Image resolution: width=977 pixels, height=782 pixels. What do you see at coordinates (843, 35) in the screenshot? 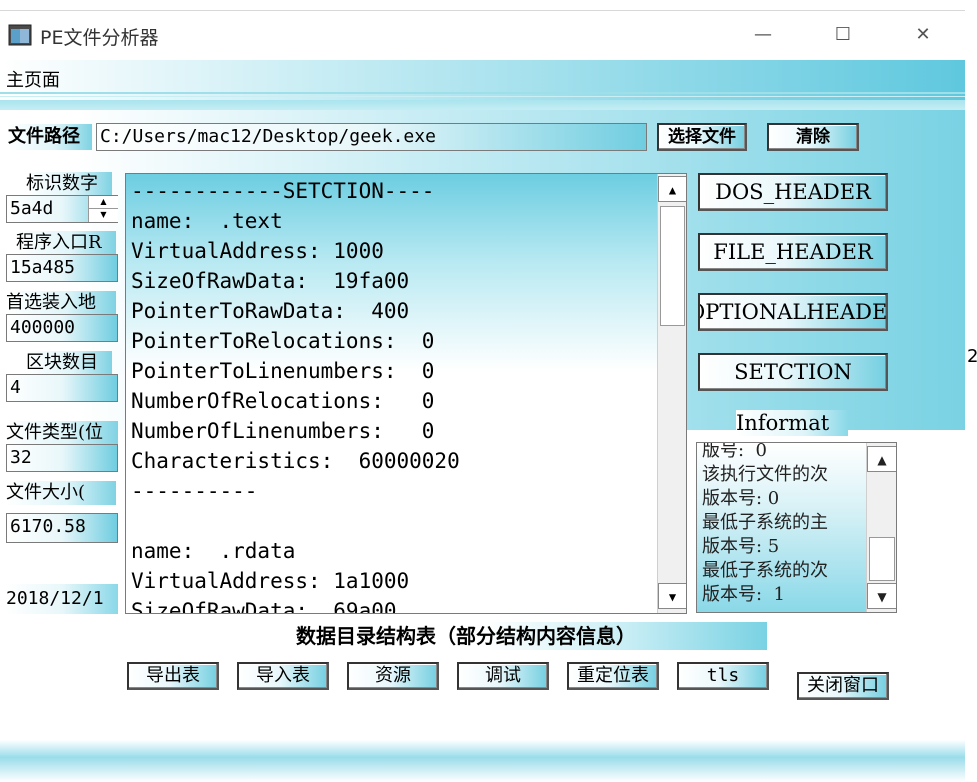
I see `maximize-button: ☐` at bounding box center [843, 35].